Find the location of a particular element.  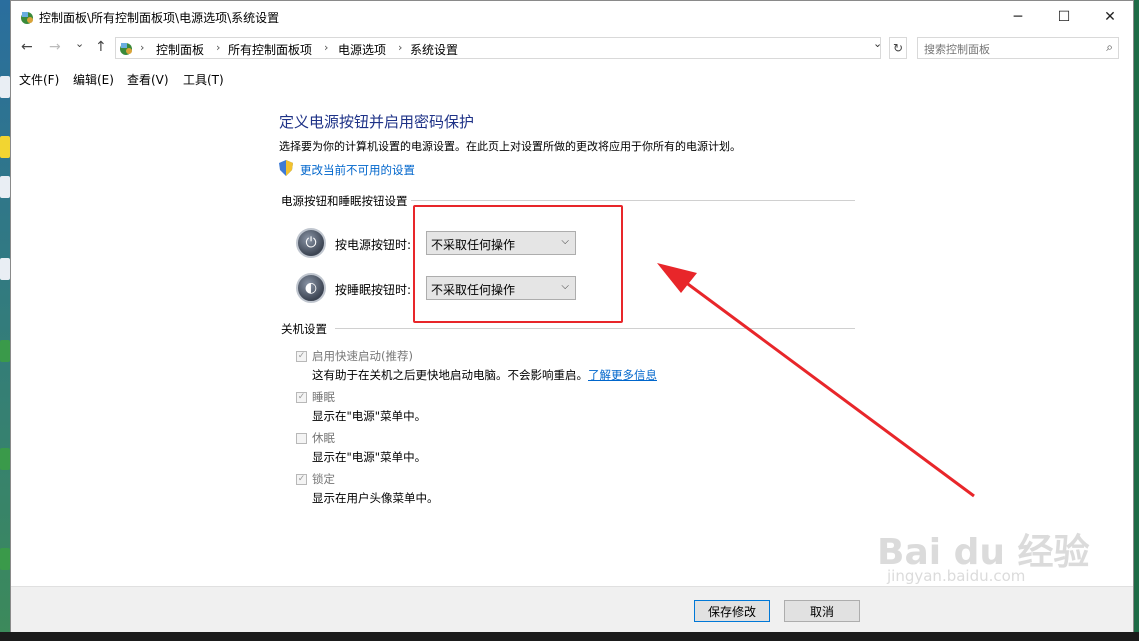

annotation-arrow is located at coordinates (816, 380).